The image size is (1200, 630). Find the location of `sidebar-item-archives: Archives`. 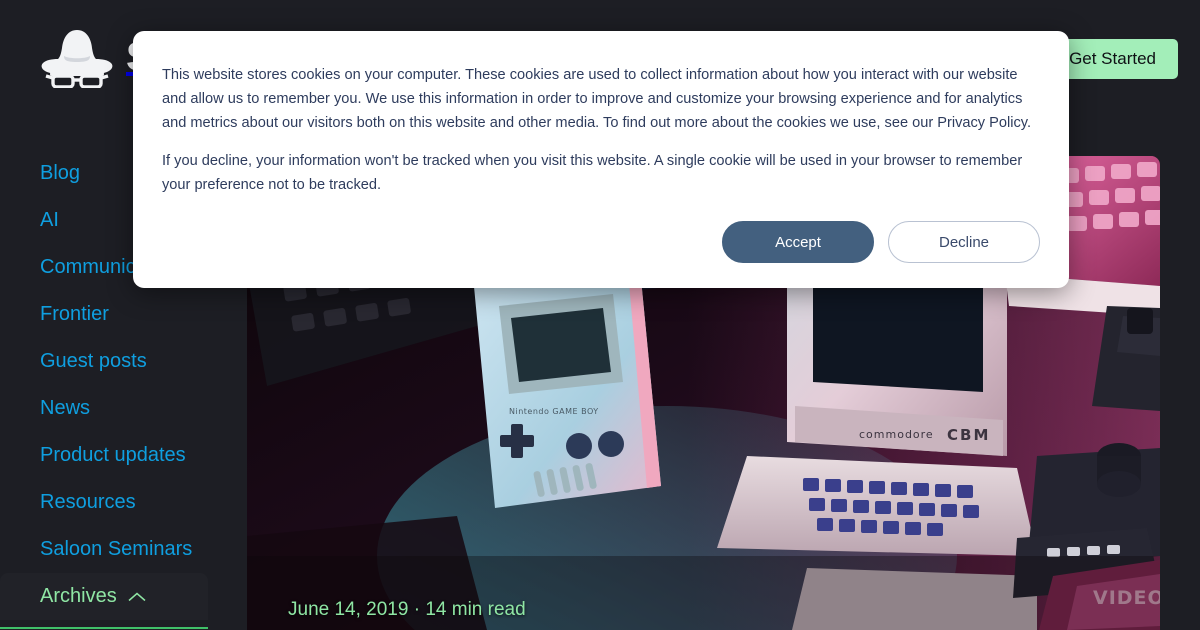

sidebar-item-archives: Archives is located at coordinates (104, 596).